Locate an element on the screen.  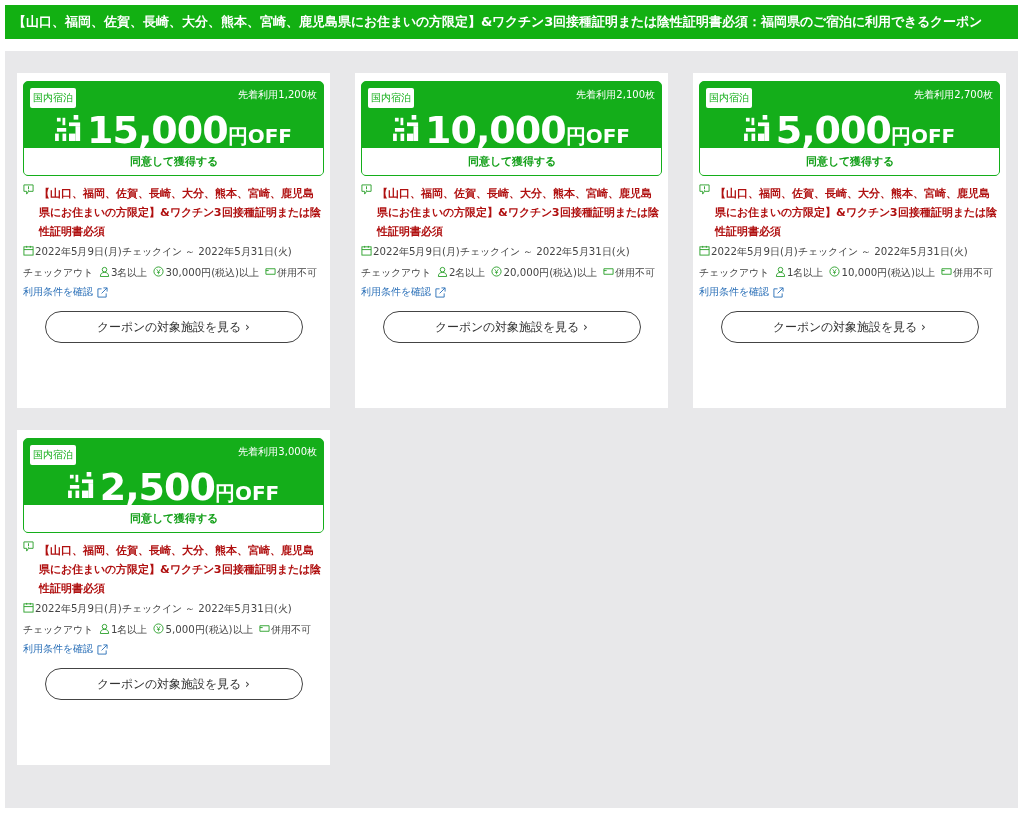
guest-count: 2名以上 is located at coordinates (467, 272).